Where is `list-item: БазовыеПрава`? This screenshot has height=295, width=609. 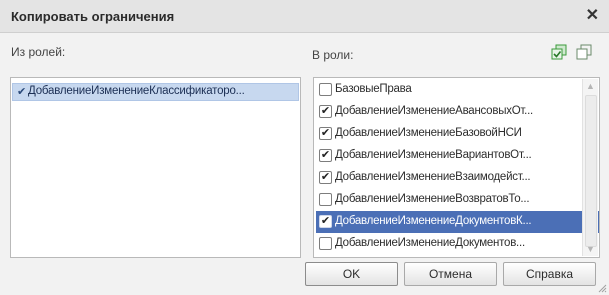 list-item: БазовыеПрава is located at coordinates (457, 90).